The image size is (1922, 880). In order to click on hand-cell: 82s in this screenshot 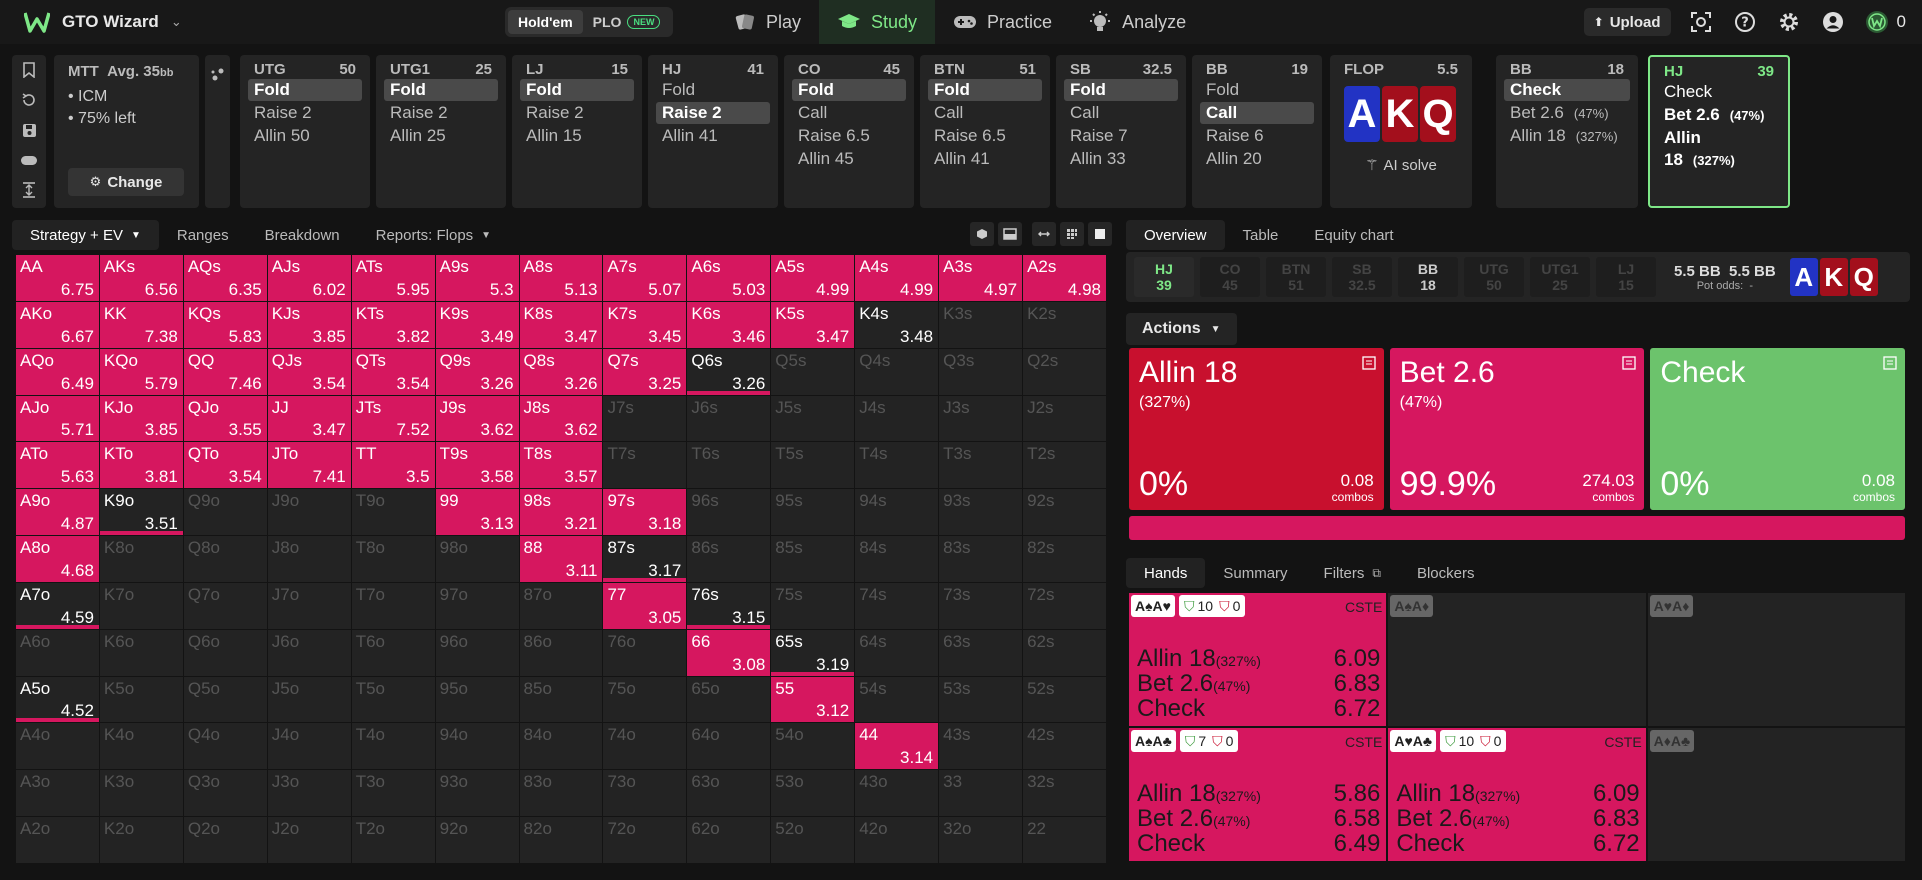, I will do `click(1064, 559)`.